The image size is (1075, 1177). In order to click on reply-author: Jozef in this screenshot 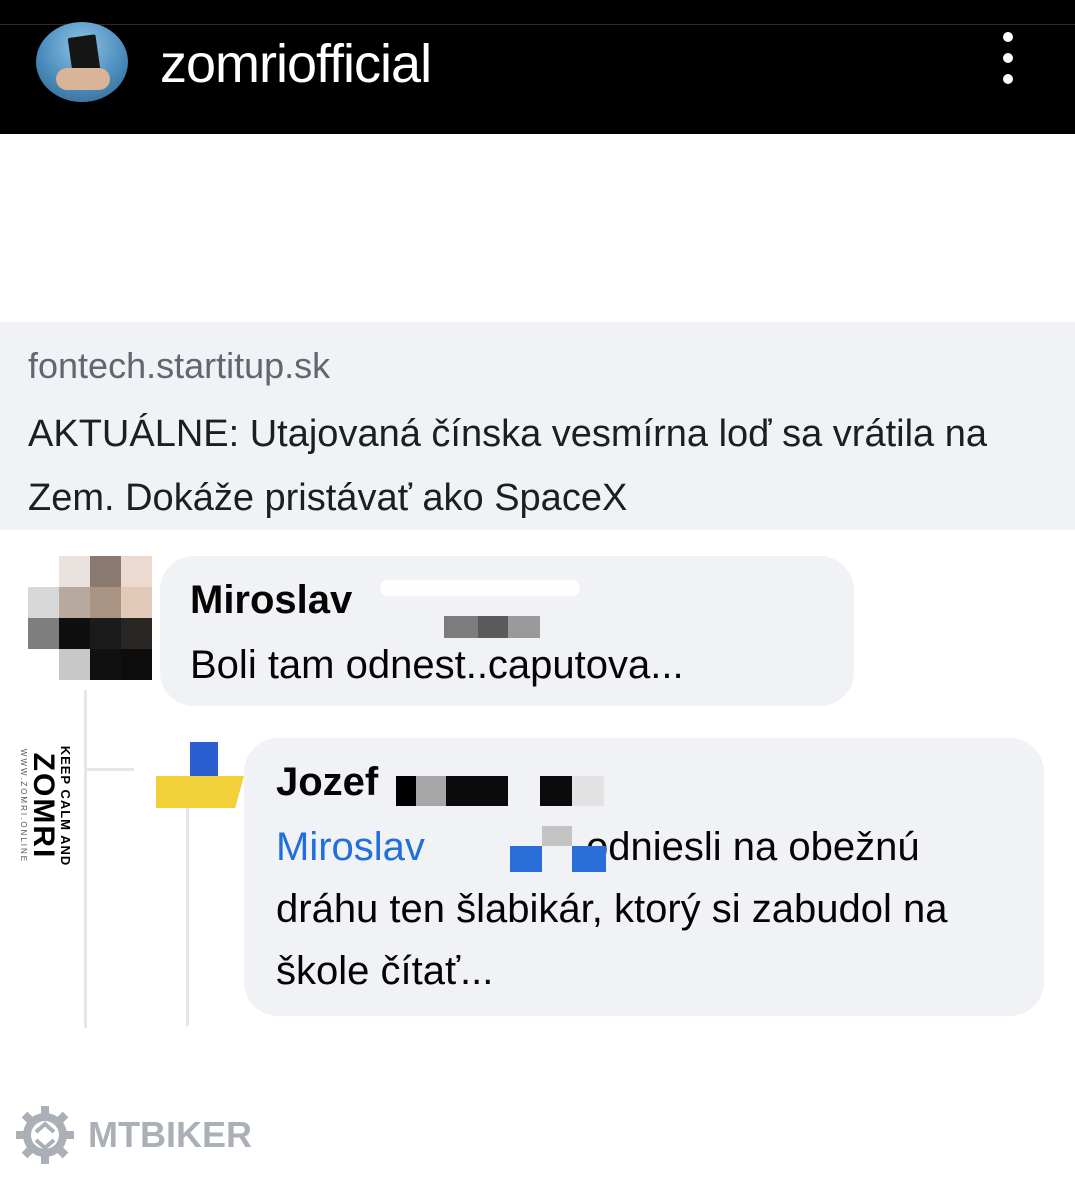, I will do `click(327, 782)`.